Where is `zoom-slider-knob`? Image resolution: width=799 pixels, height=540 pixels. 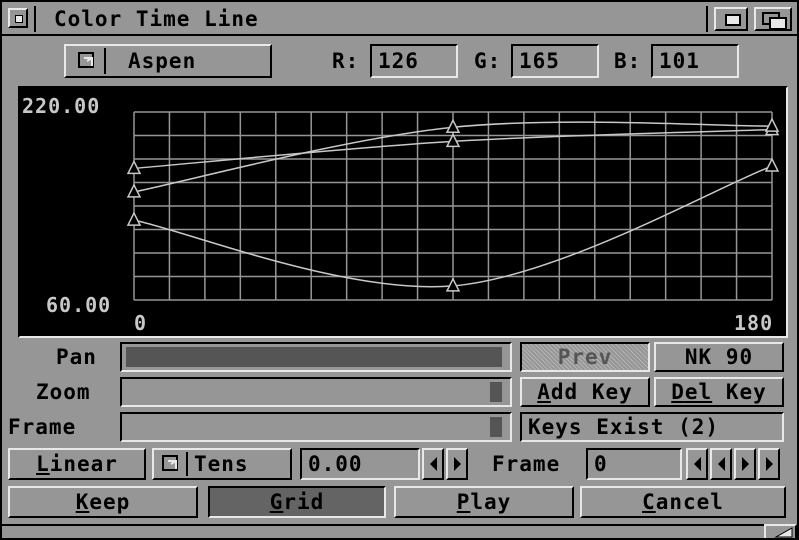 zoom-slider-knob is located at coordinates (496, 392).